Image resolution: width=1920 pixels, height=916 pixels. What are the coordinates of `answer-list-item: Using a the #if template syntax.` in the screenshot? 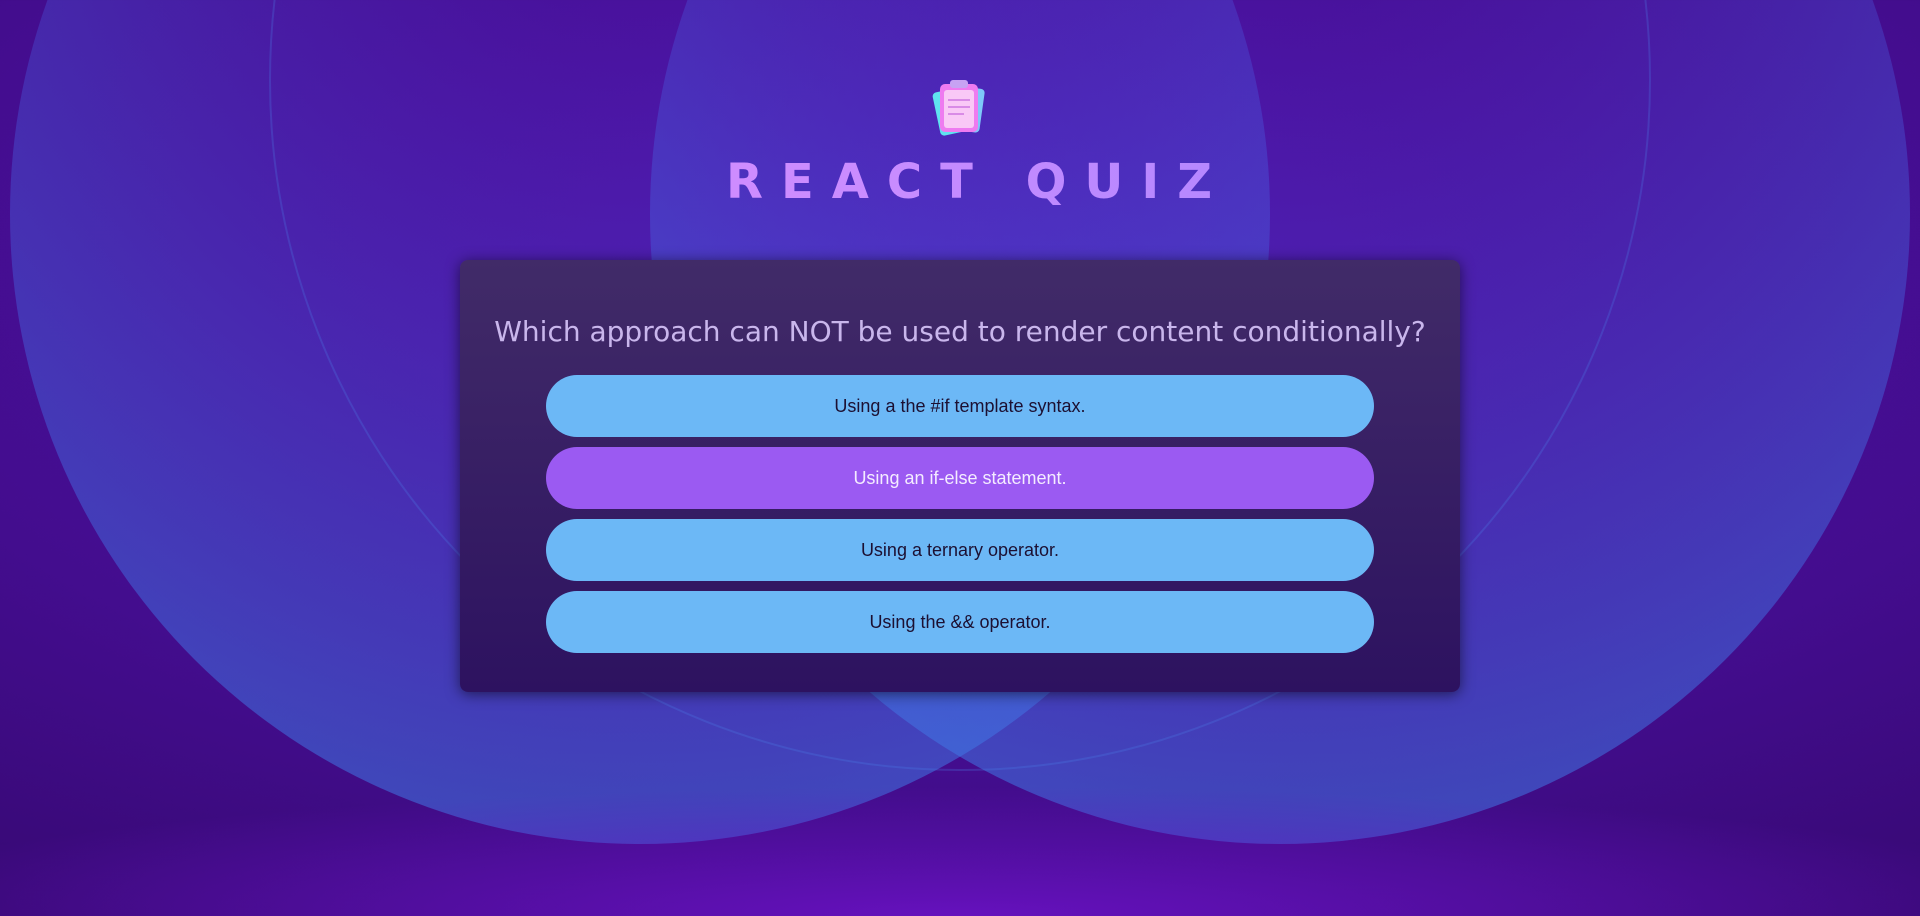 It's located at (960, 406).